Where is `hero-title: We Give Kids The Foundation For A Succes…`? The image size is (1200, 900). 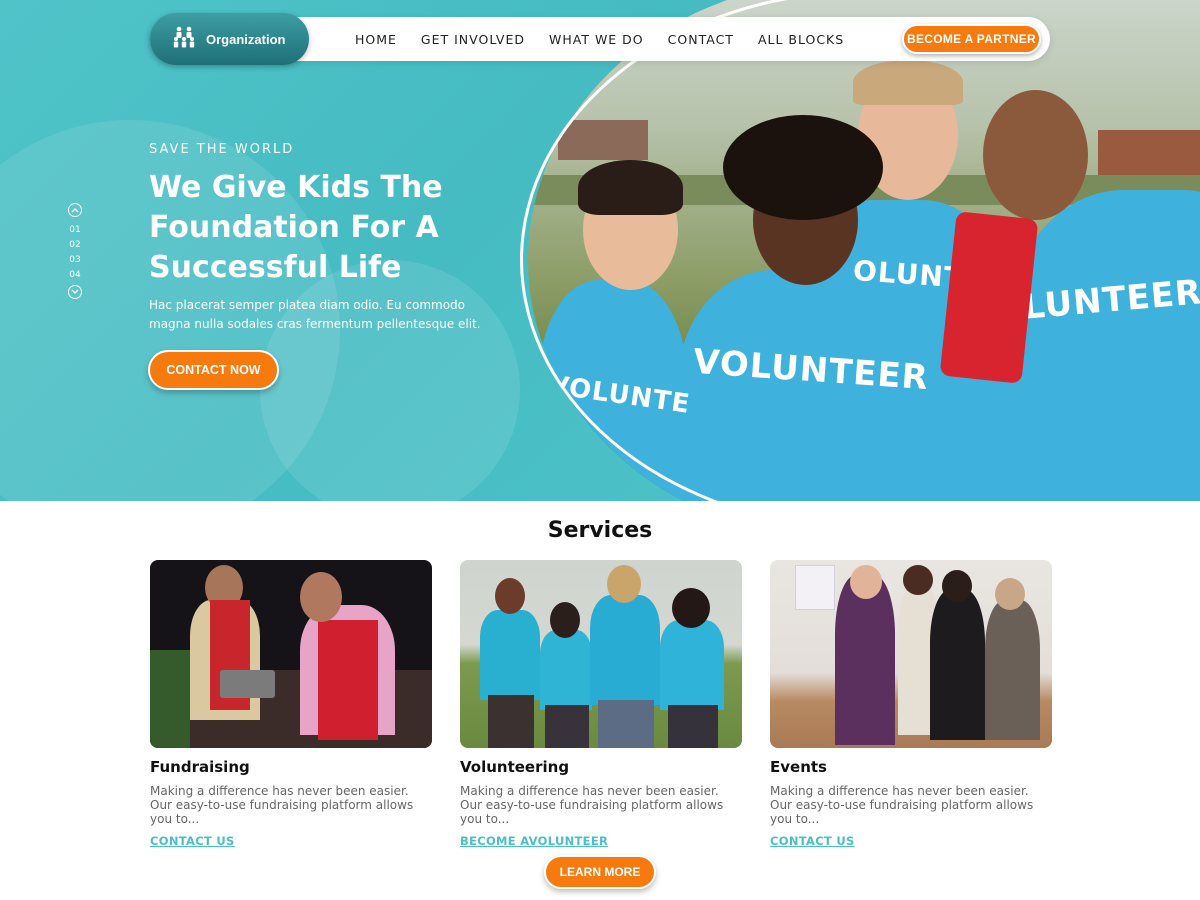
hero-title: We Give Kids The Foundation For A Succes… is located at coordinates (296, 227).